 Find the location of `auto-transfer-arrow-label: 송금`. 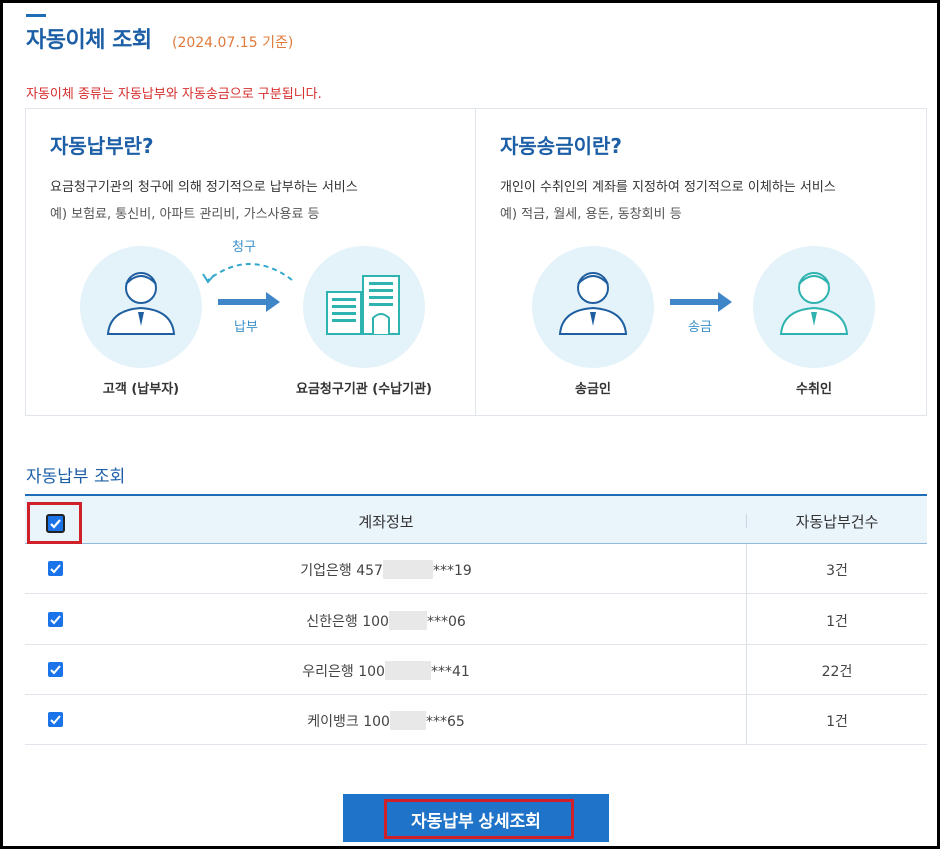

auto-transfer-arrow-label: 송금 is located at coordinates (700, 327).